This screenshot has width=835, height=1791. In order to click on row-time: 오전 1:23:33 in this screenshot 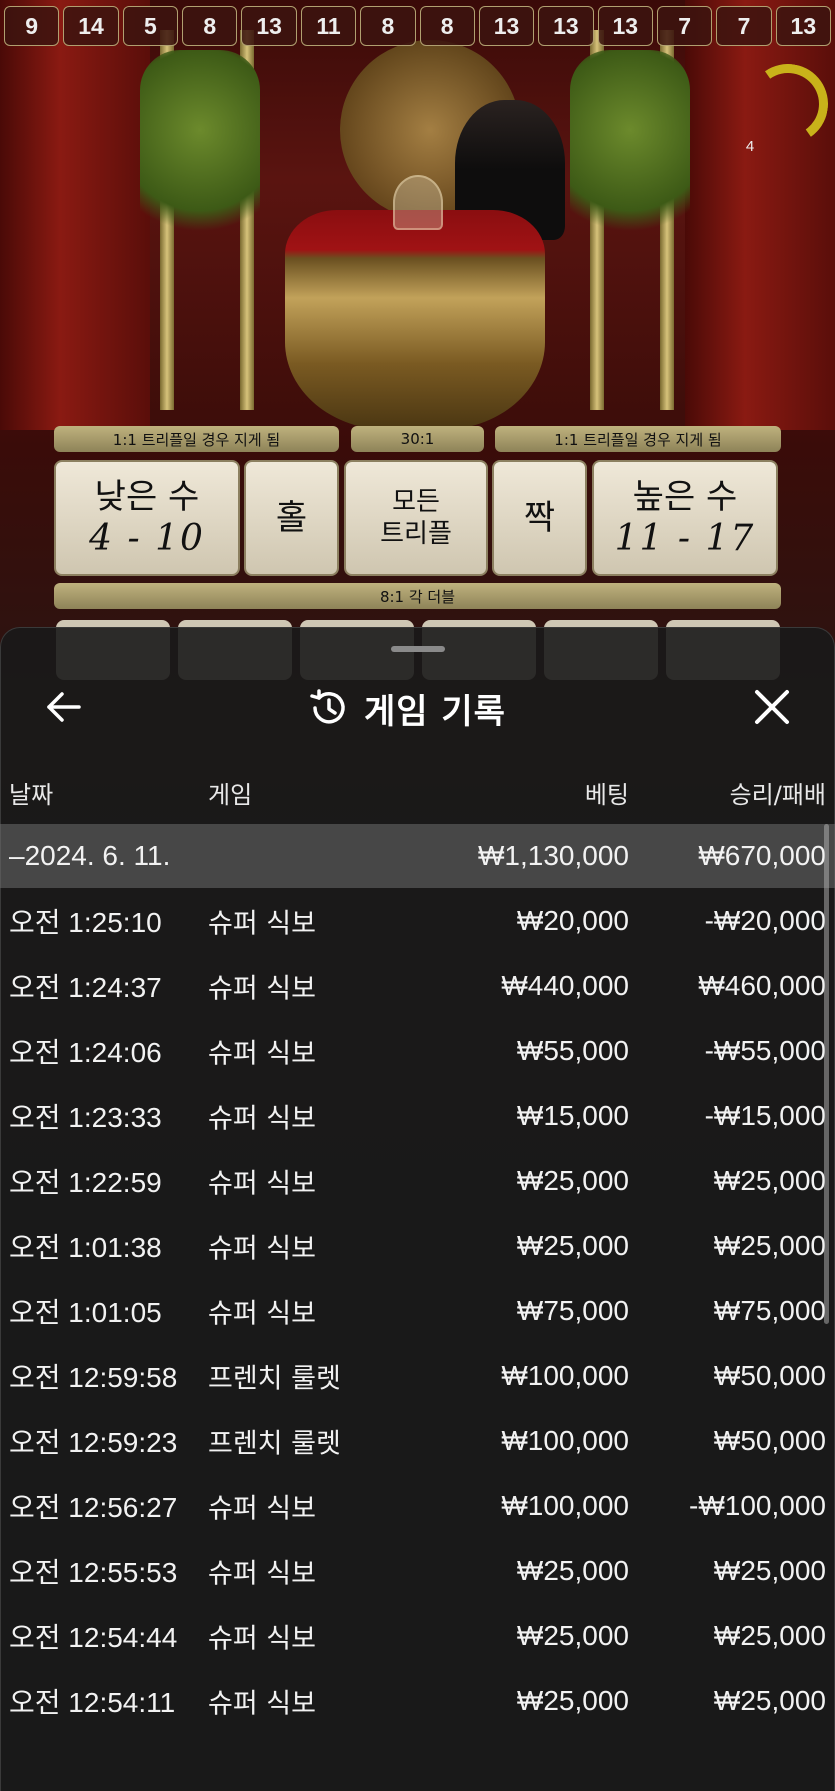, I will do `click(85, 1117)`.